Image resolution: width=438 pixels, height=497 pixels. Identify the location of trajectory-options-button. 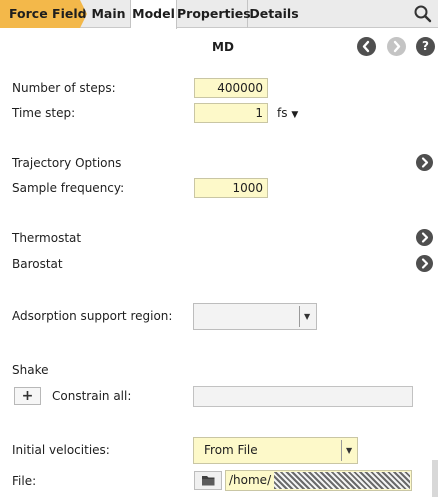
(424, 162).